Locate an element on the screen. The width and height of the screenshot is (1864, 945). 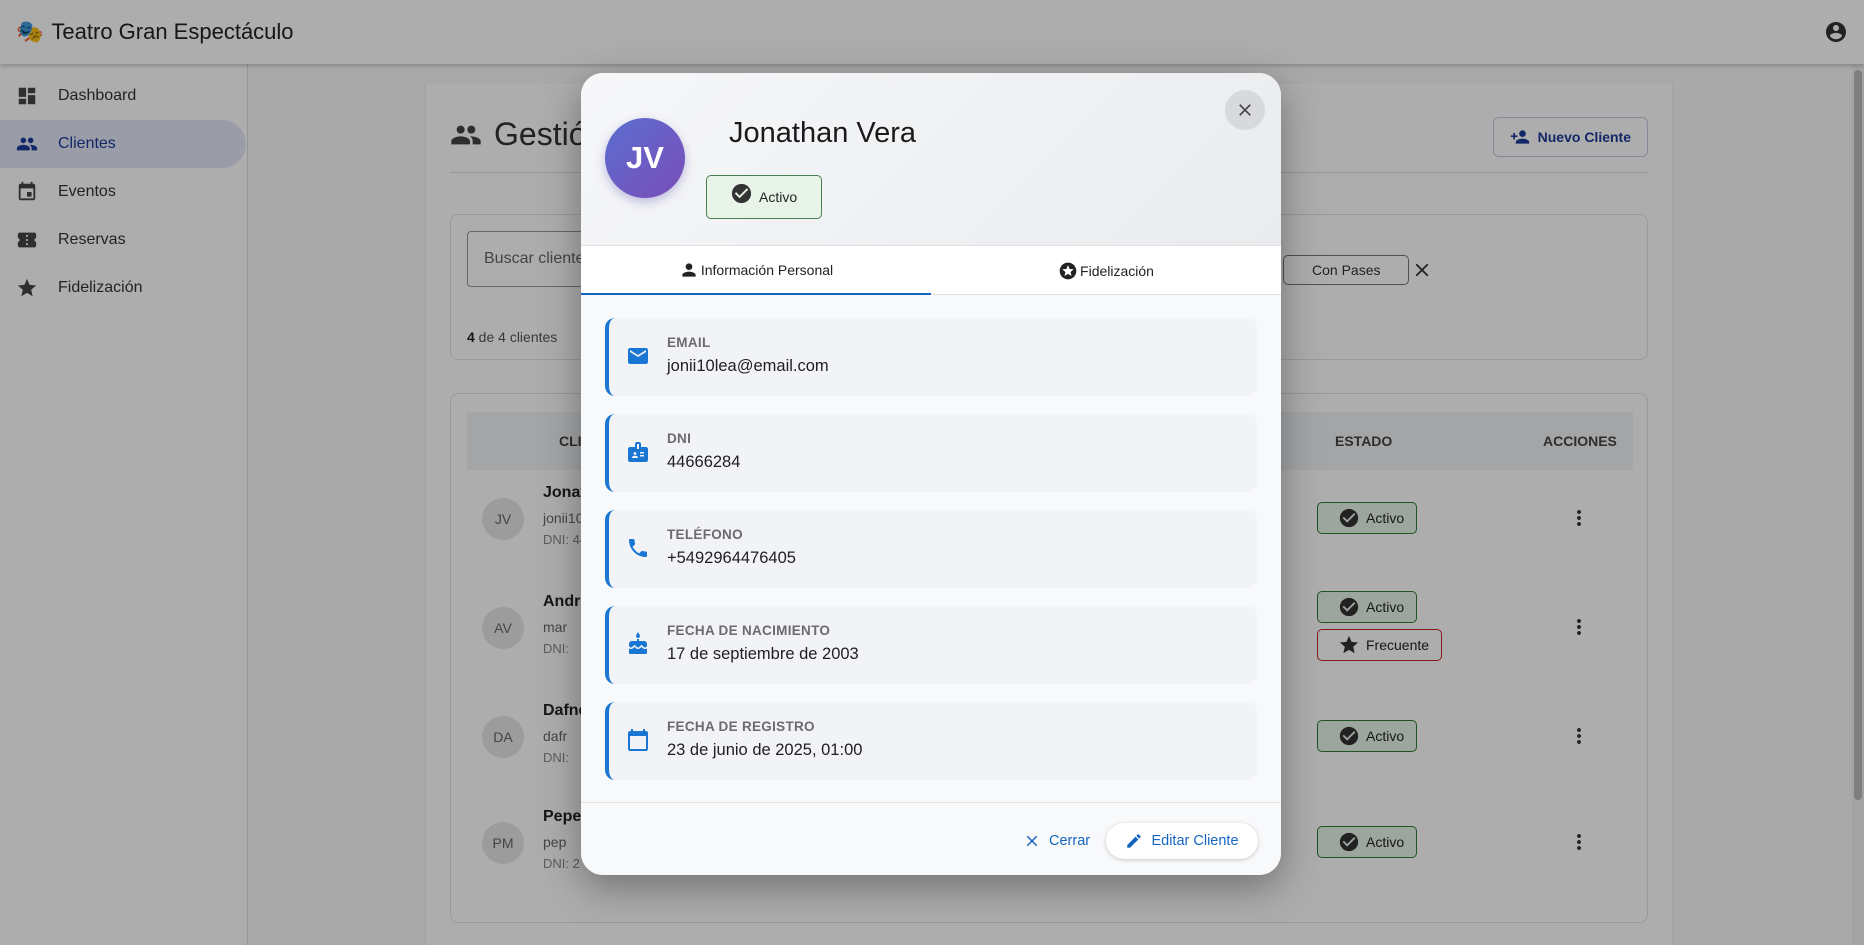
tab-label: Fidelización is located at coordinates (1117, 270).